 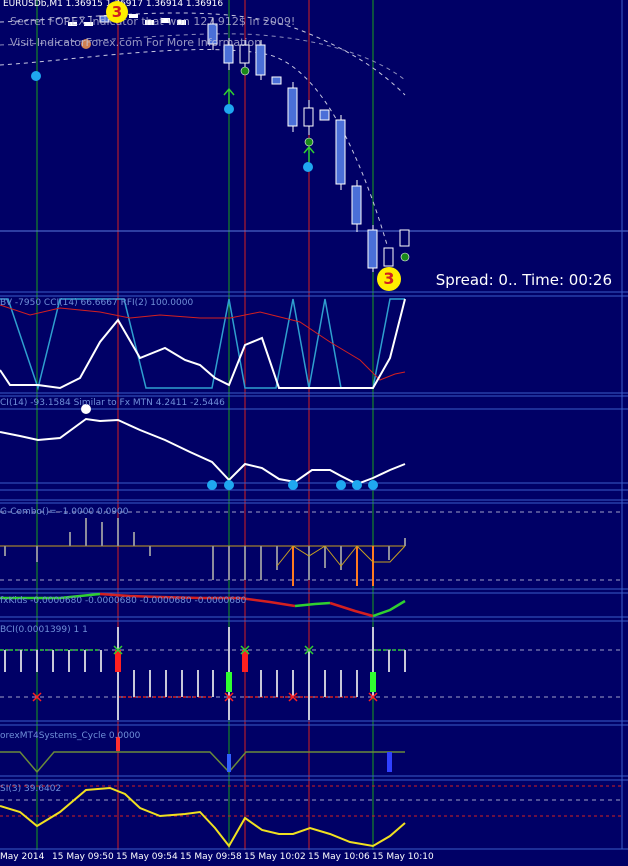 What do you see at coordinates (203, 673) in the screenshot?
I see `bci-panel` at bounding box center [203, 673].